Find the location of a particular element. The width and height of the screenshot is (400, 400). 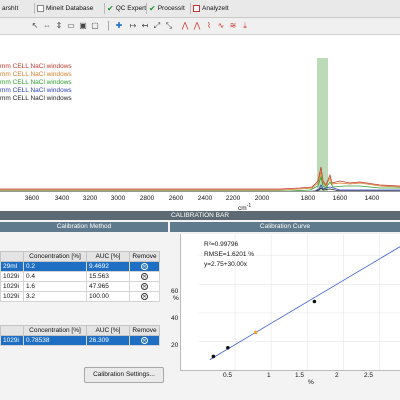

shrink-icon: ⤡ is located at coordinates (169, 26).